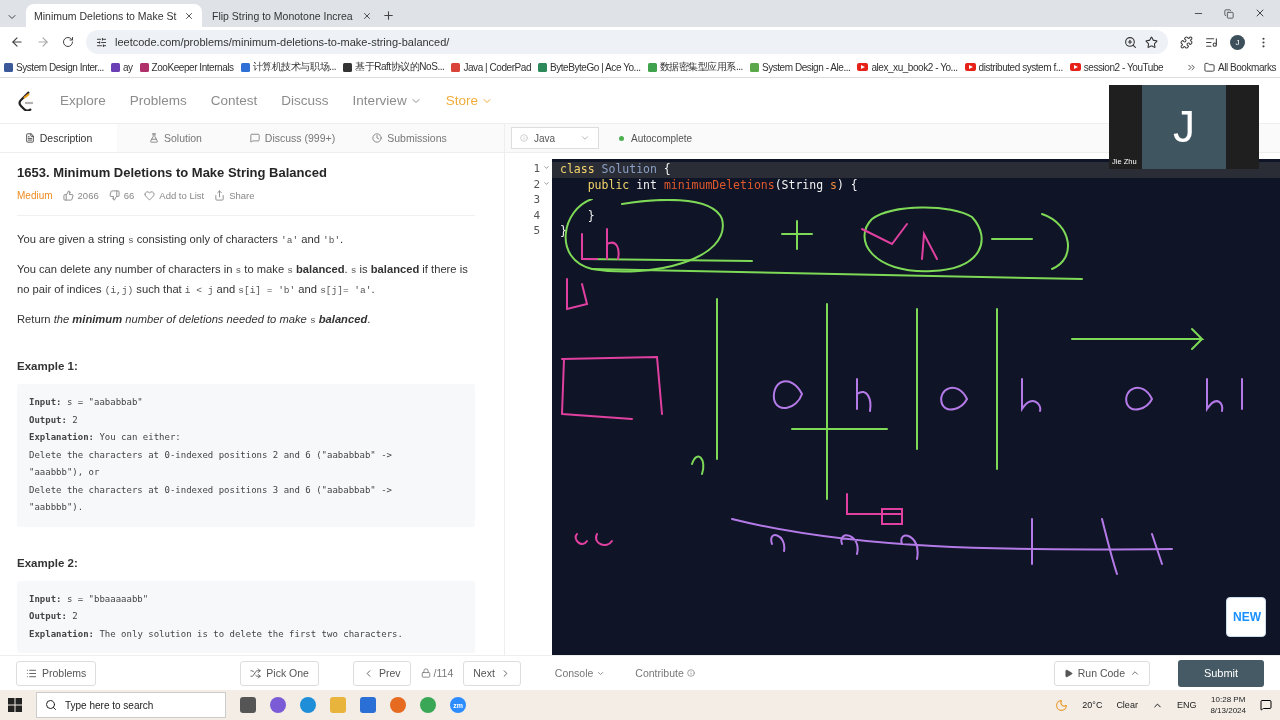 The width and height of the screenshot is (1280, 720). What do you see at coordinates (234, 100) in the screenshot?
I see `nav-link: Contest` at bounding box center [234, 100].